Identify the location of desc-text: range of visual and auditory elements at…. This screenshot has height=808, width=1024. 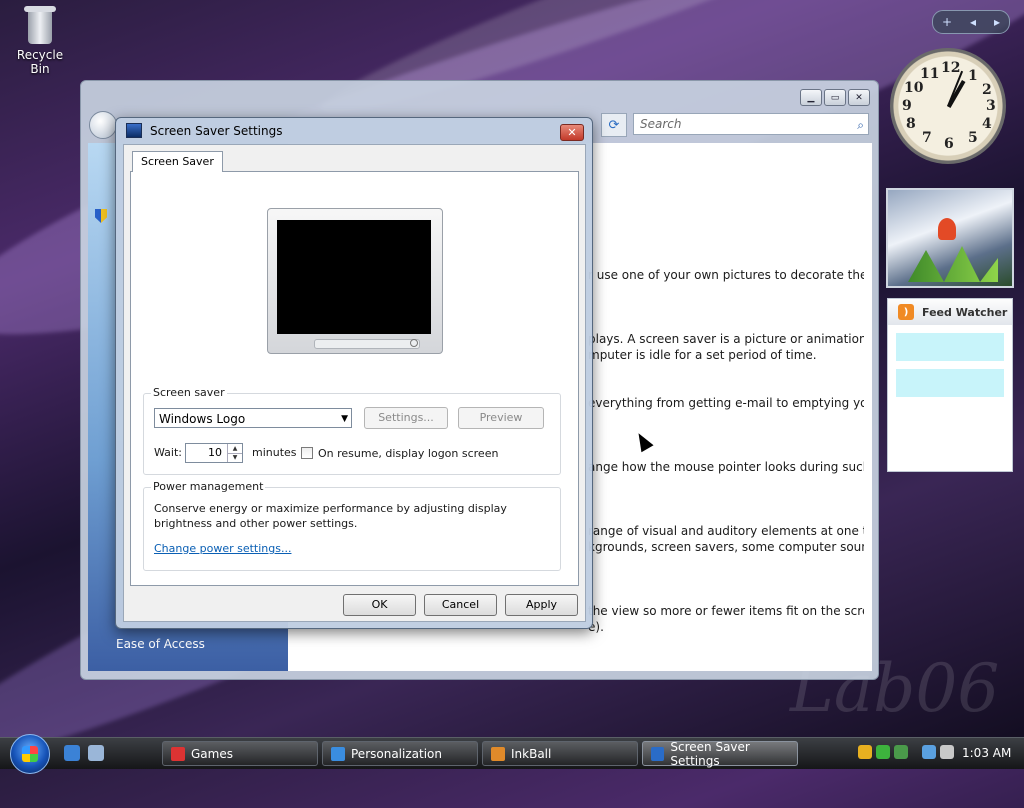
(726, 531).